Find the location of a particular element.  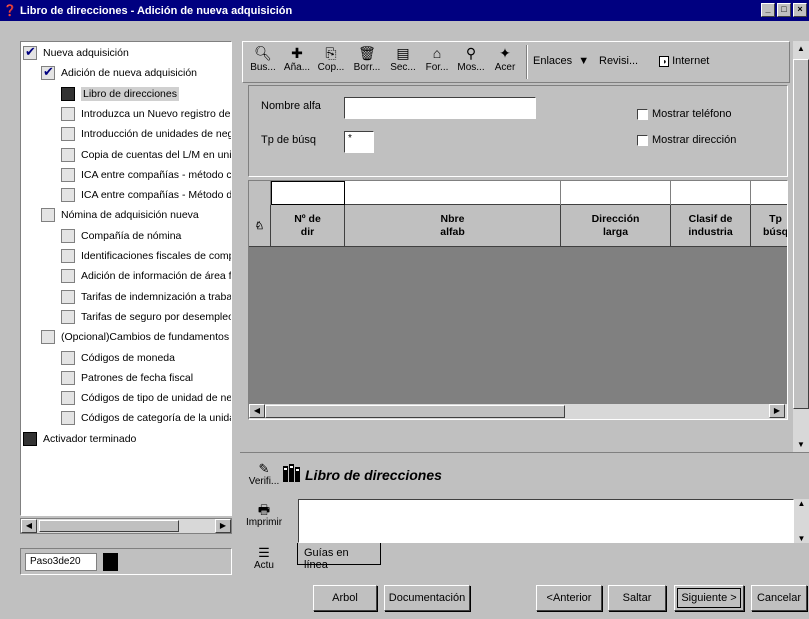

tree-item: Activador terminado is located at coordinates (79, 439).